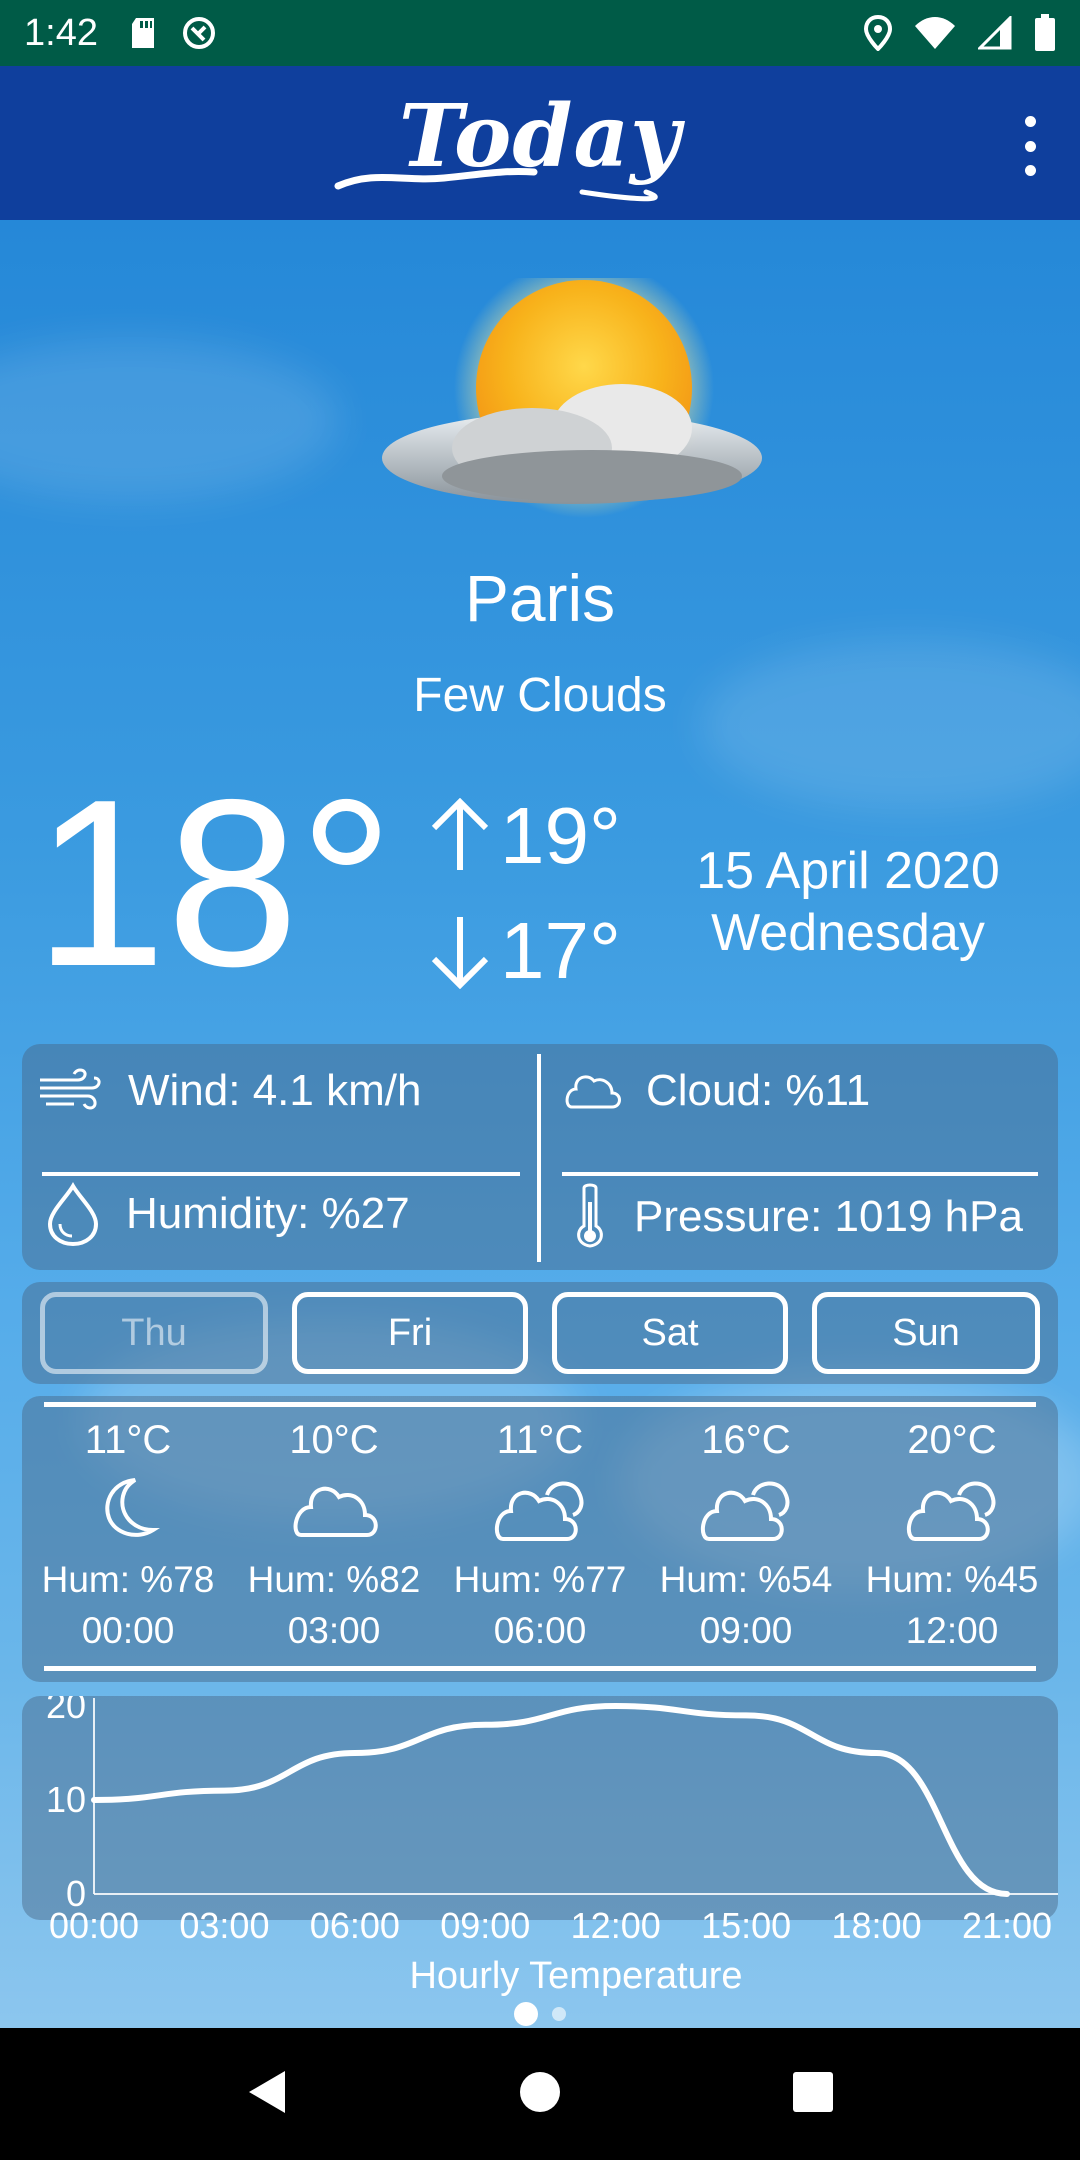  I want to click on date-text: 15 April 2020, so click(848, 871).